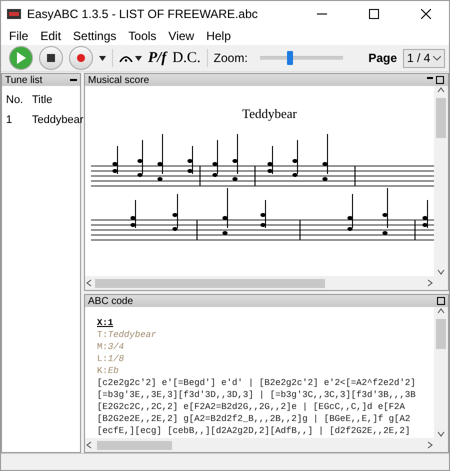  Describe the element at coordinates (289, 58) in the screenshot. I see `slider-thumb` at that location.